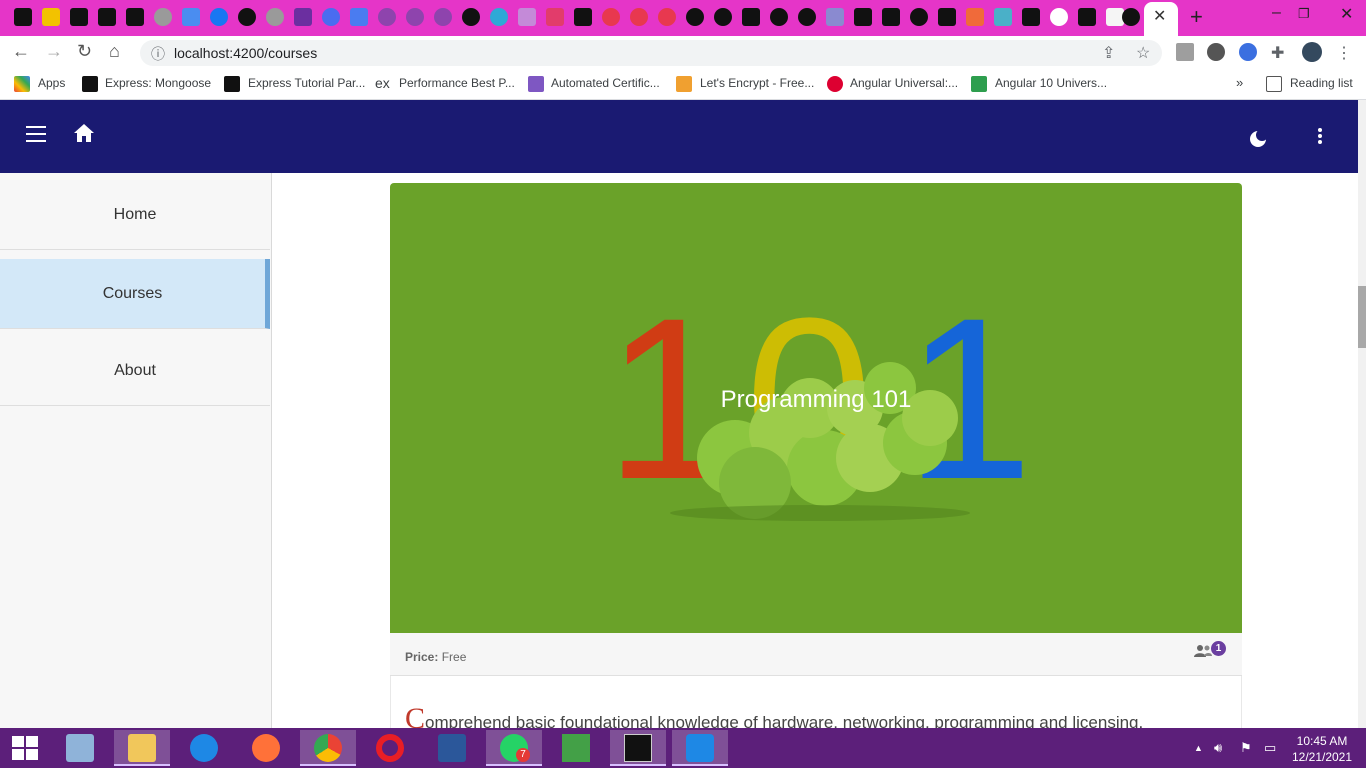 This screenshot has width=1366, height=768. What do you see at coordinates (1320, 136) in the screenshot?
I see `more-vert-icon` at bounding box center [1320, 136].